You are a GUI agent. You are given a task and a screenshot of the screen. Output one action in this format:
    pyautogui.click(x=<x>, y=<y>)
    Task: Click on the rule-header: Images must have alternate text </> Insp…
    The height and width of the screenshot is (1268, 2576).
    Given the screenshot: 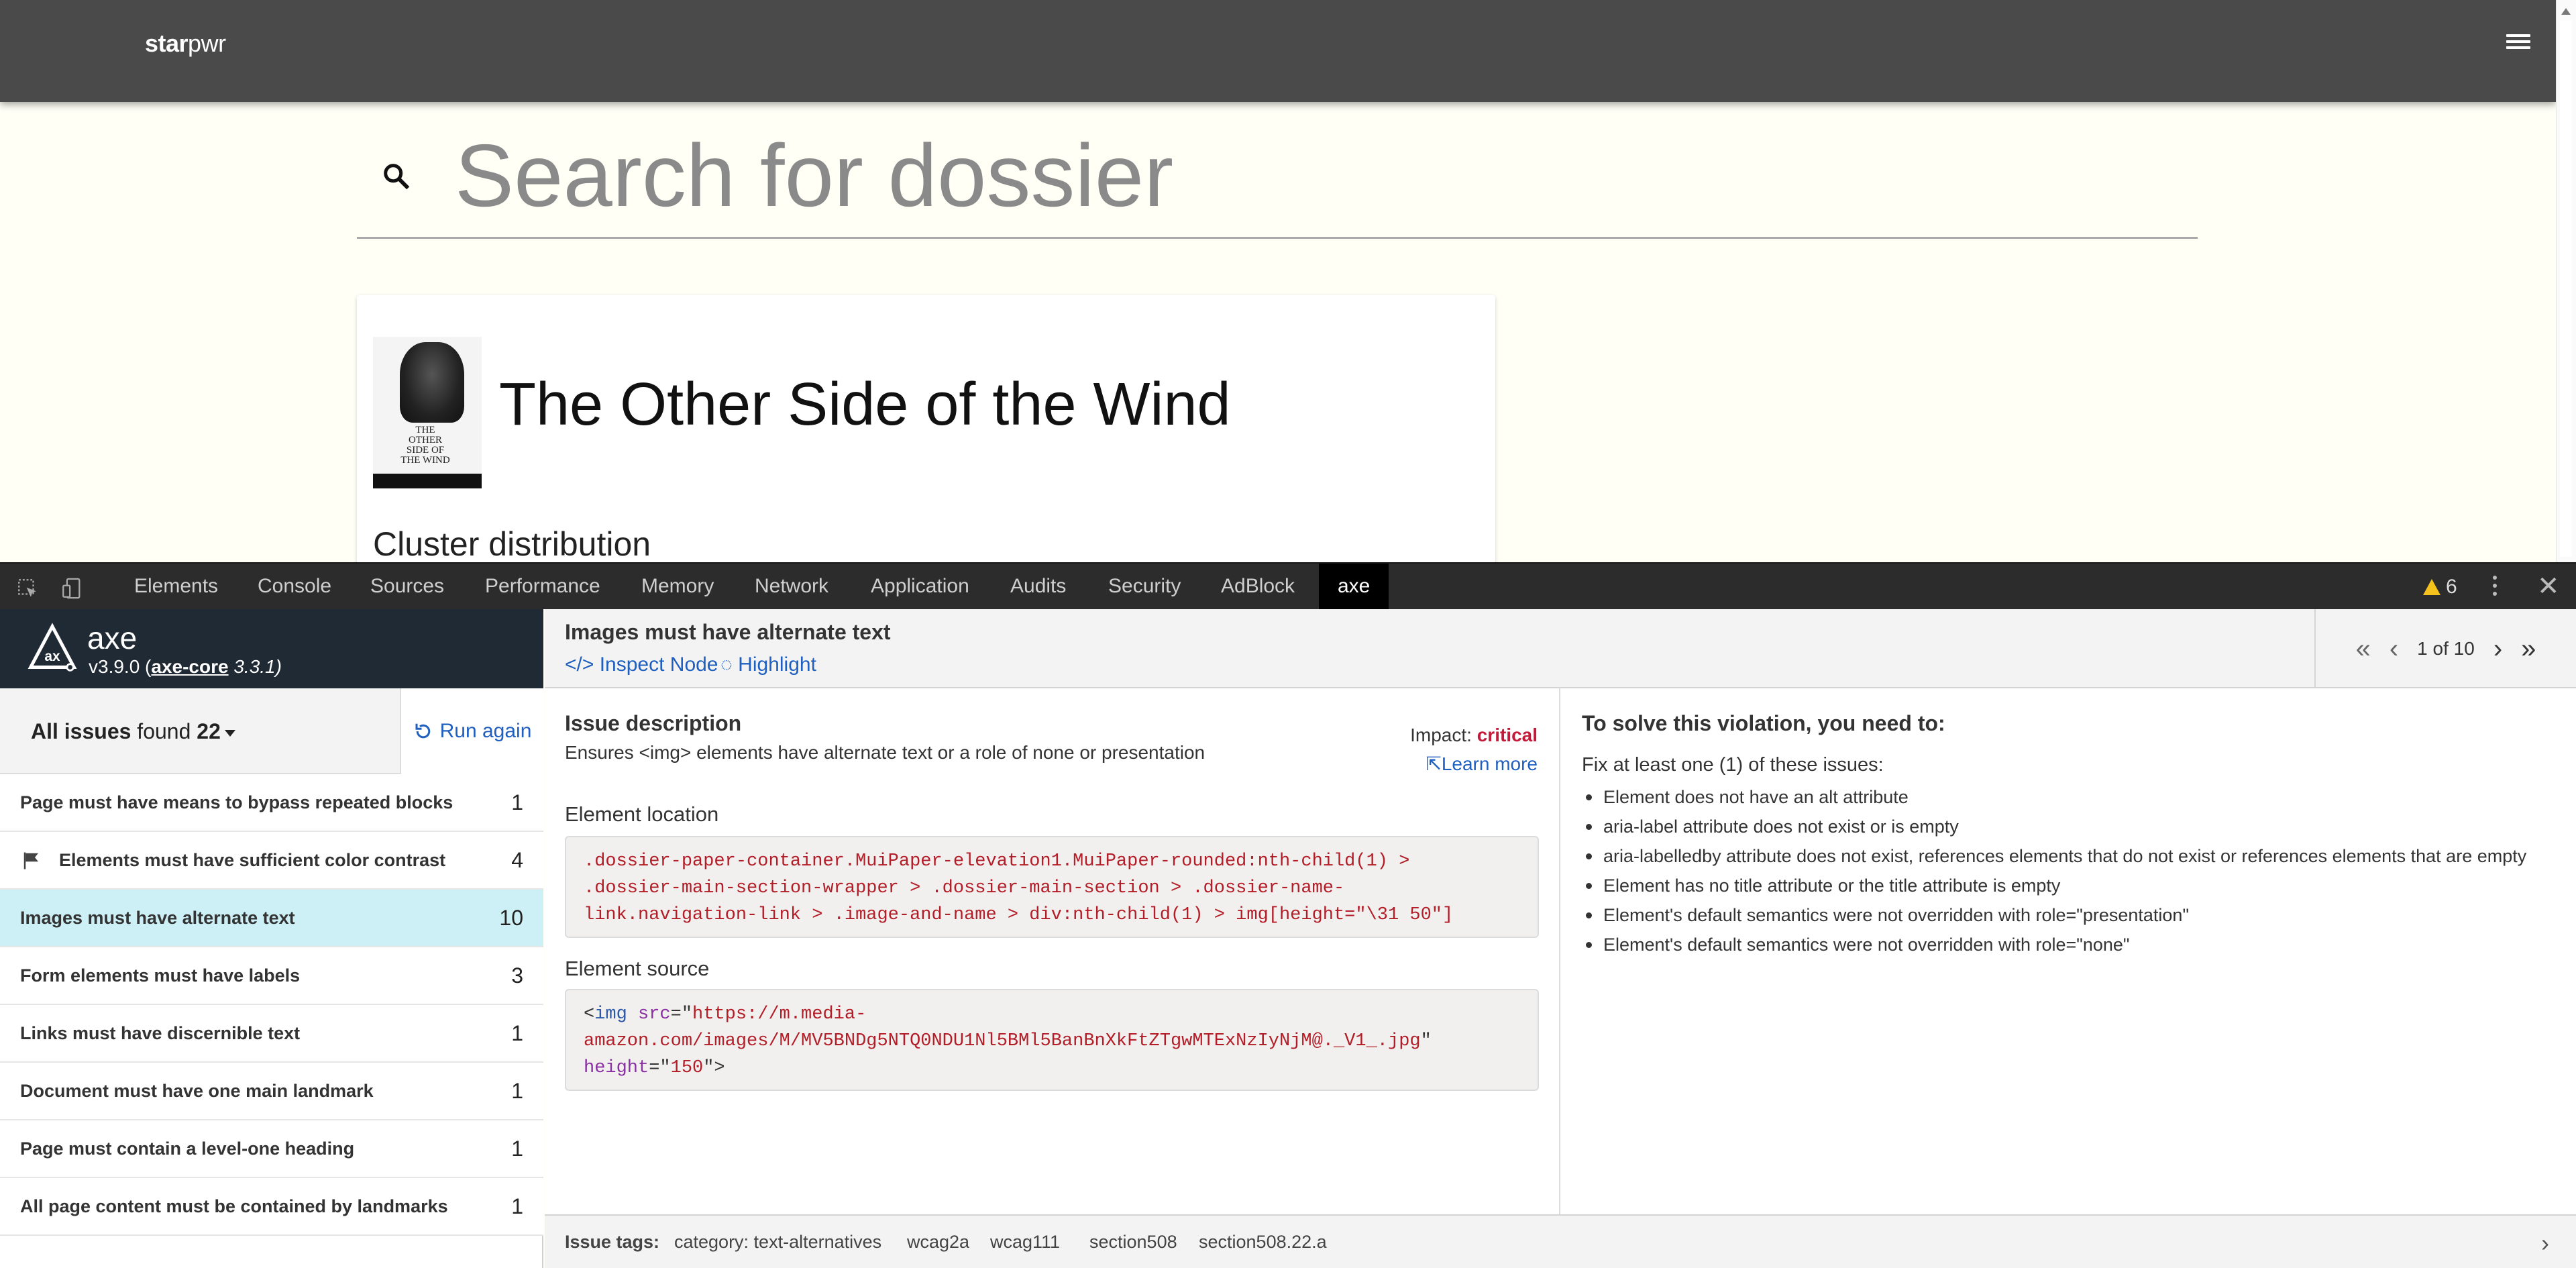 What is the action you would take?
    pyautogui.click(x=1560, y=648)
    